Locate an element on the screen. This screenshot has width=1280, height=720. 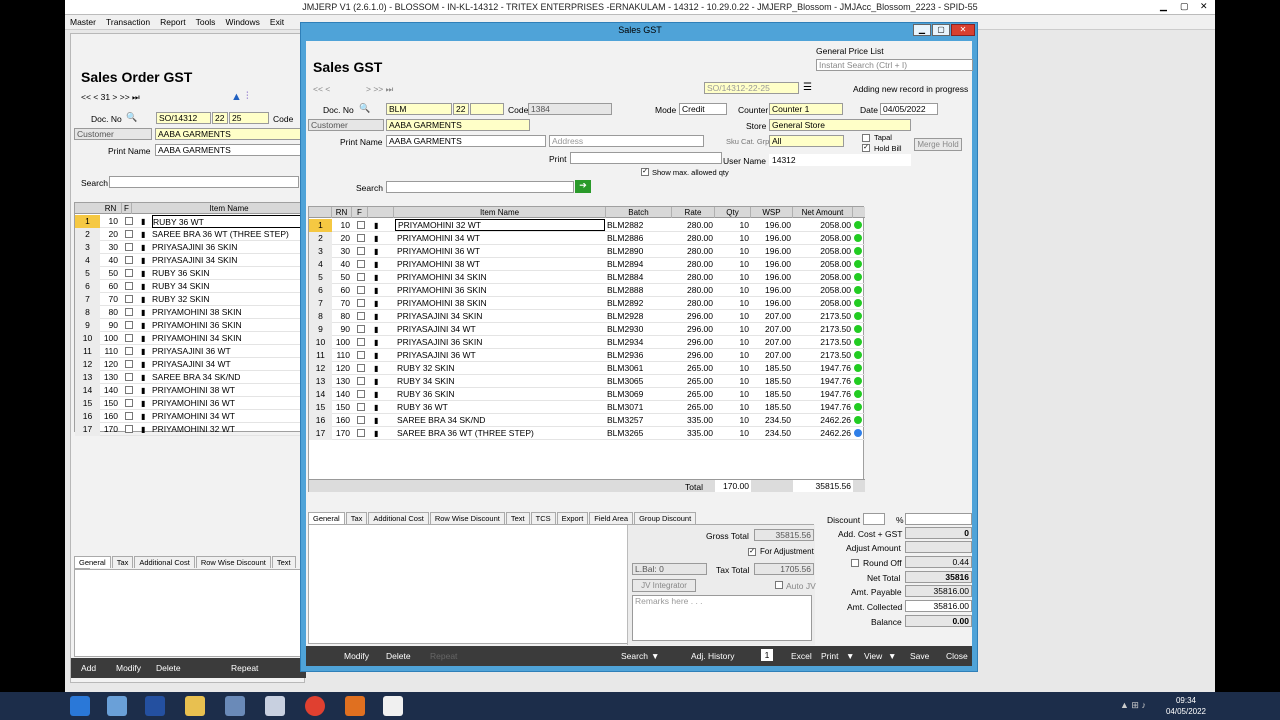
docno-b: 25 is located at coordinates (249, 118).